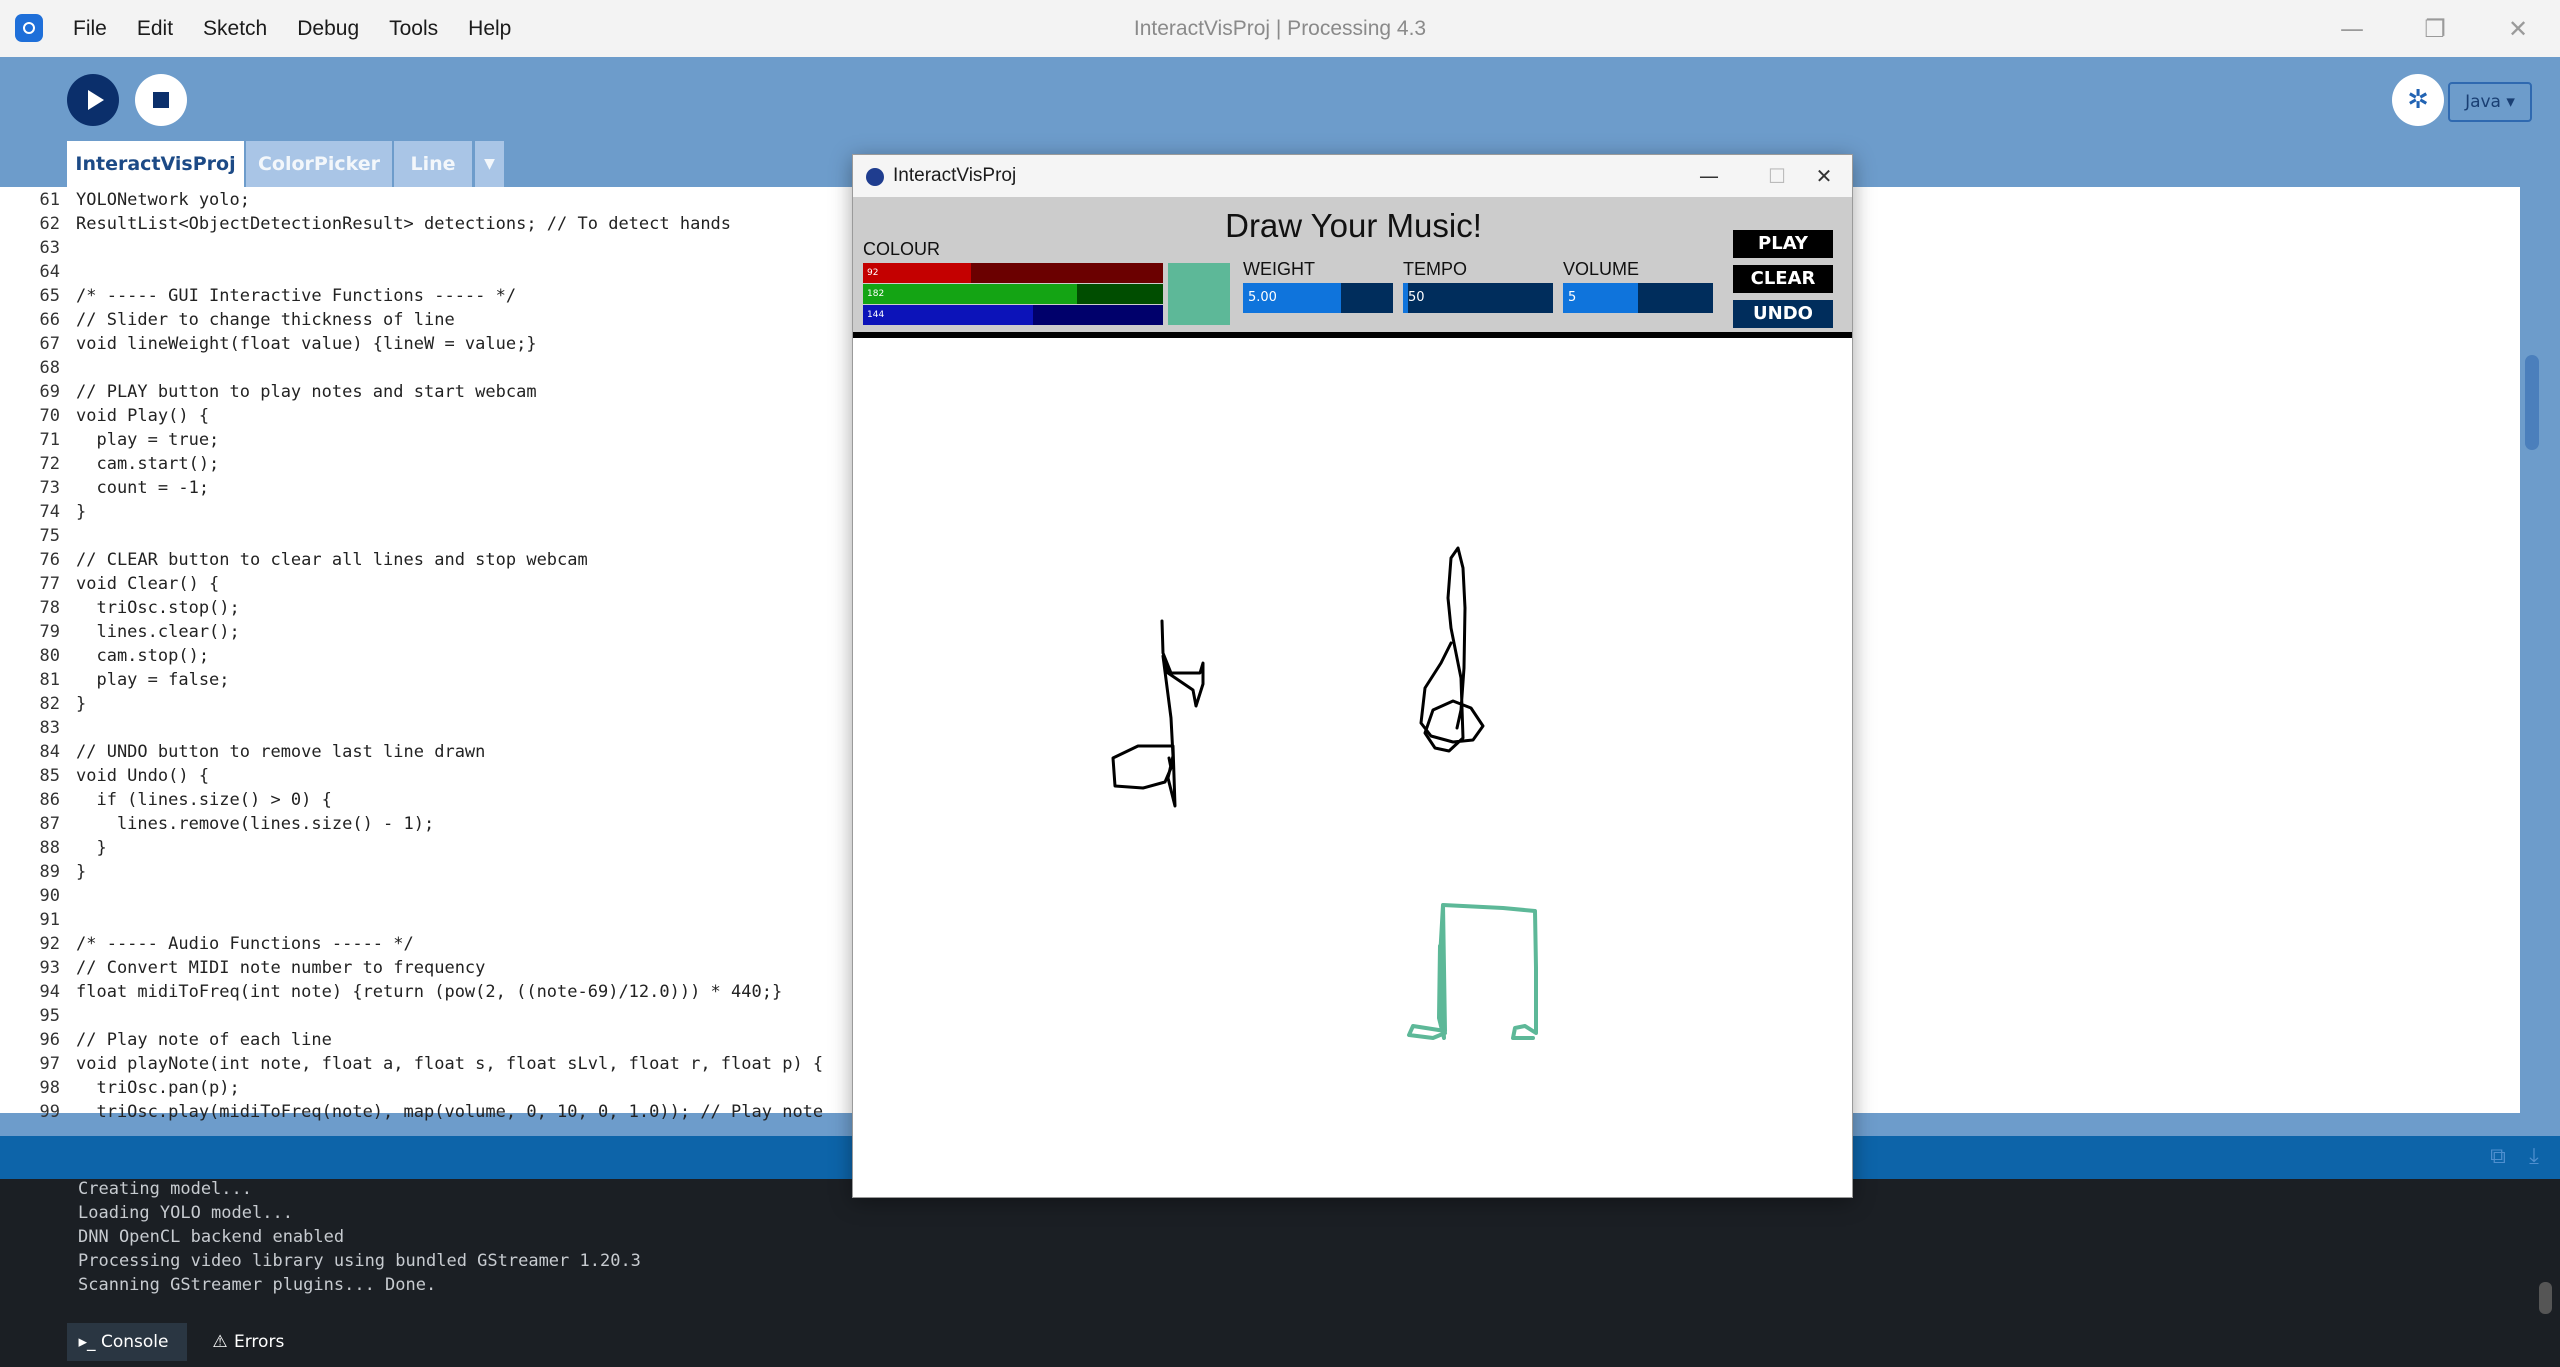  Describe the element at coordinates (955, 175) in the screenshot. I see `sketch-window-title: InteractVisProj` at that location.